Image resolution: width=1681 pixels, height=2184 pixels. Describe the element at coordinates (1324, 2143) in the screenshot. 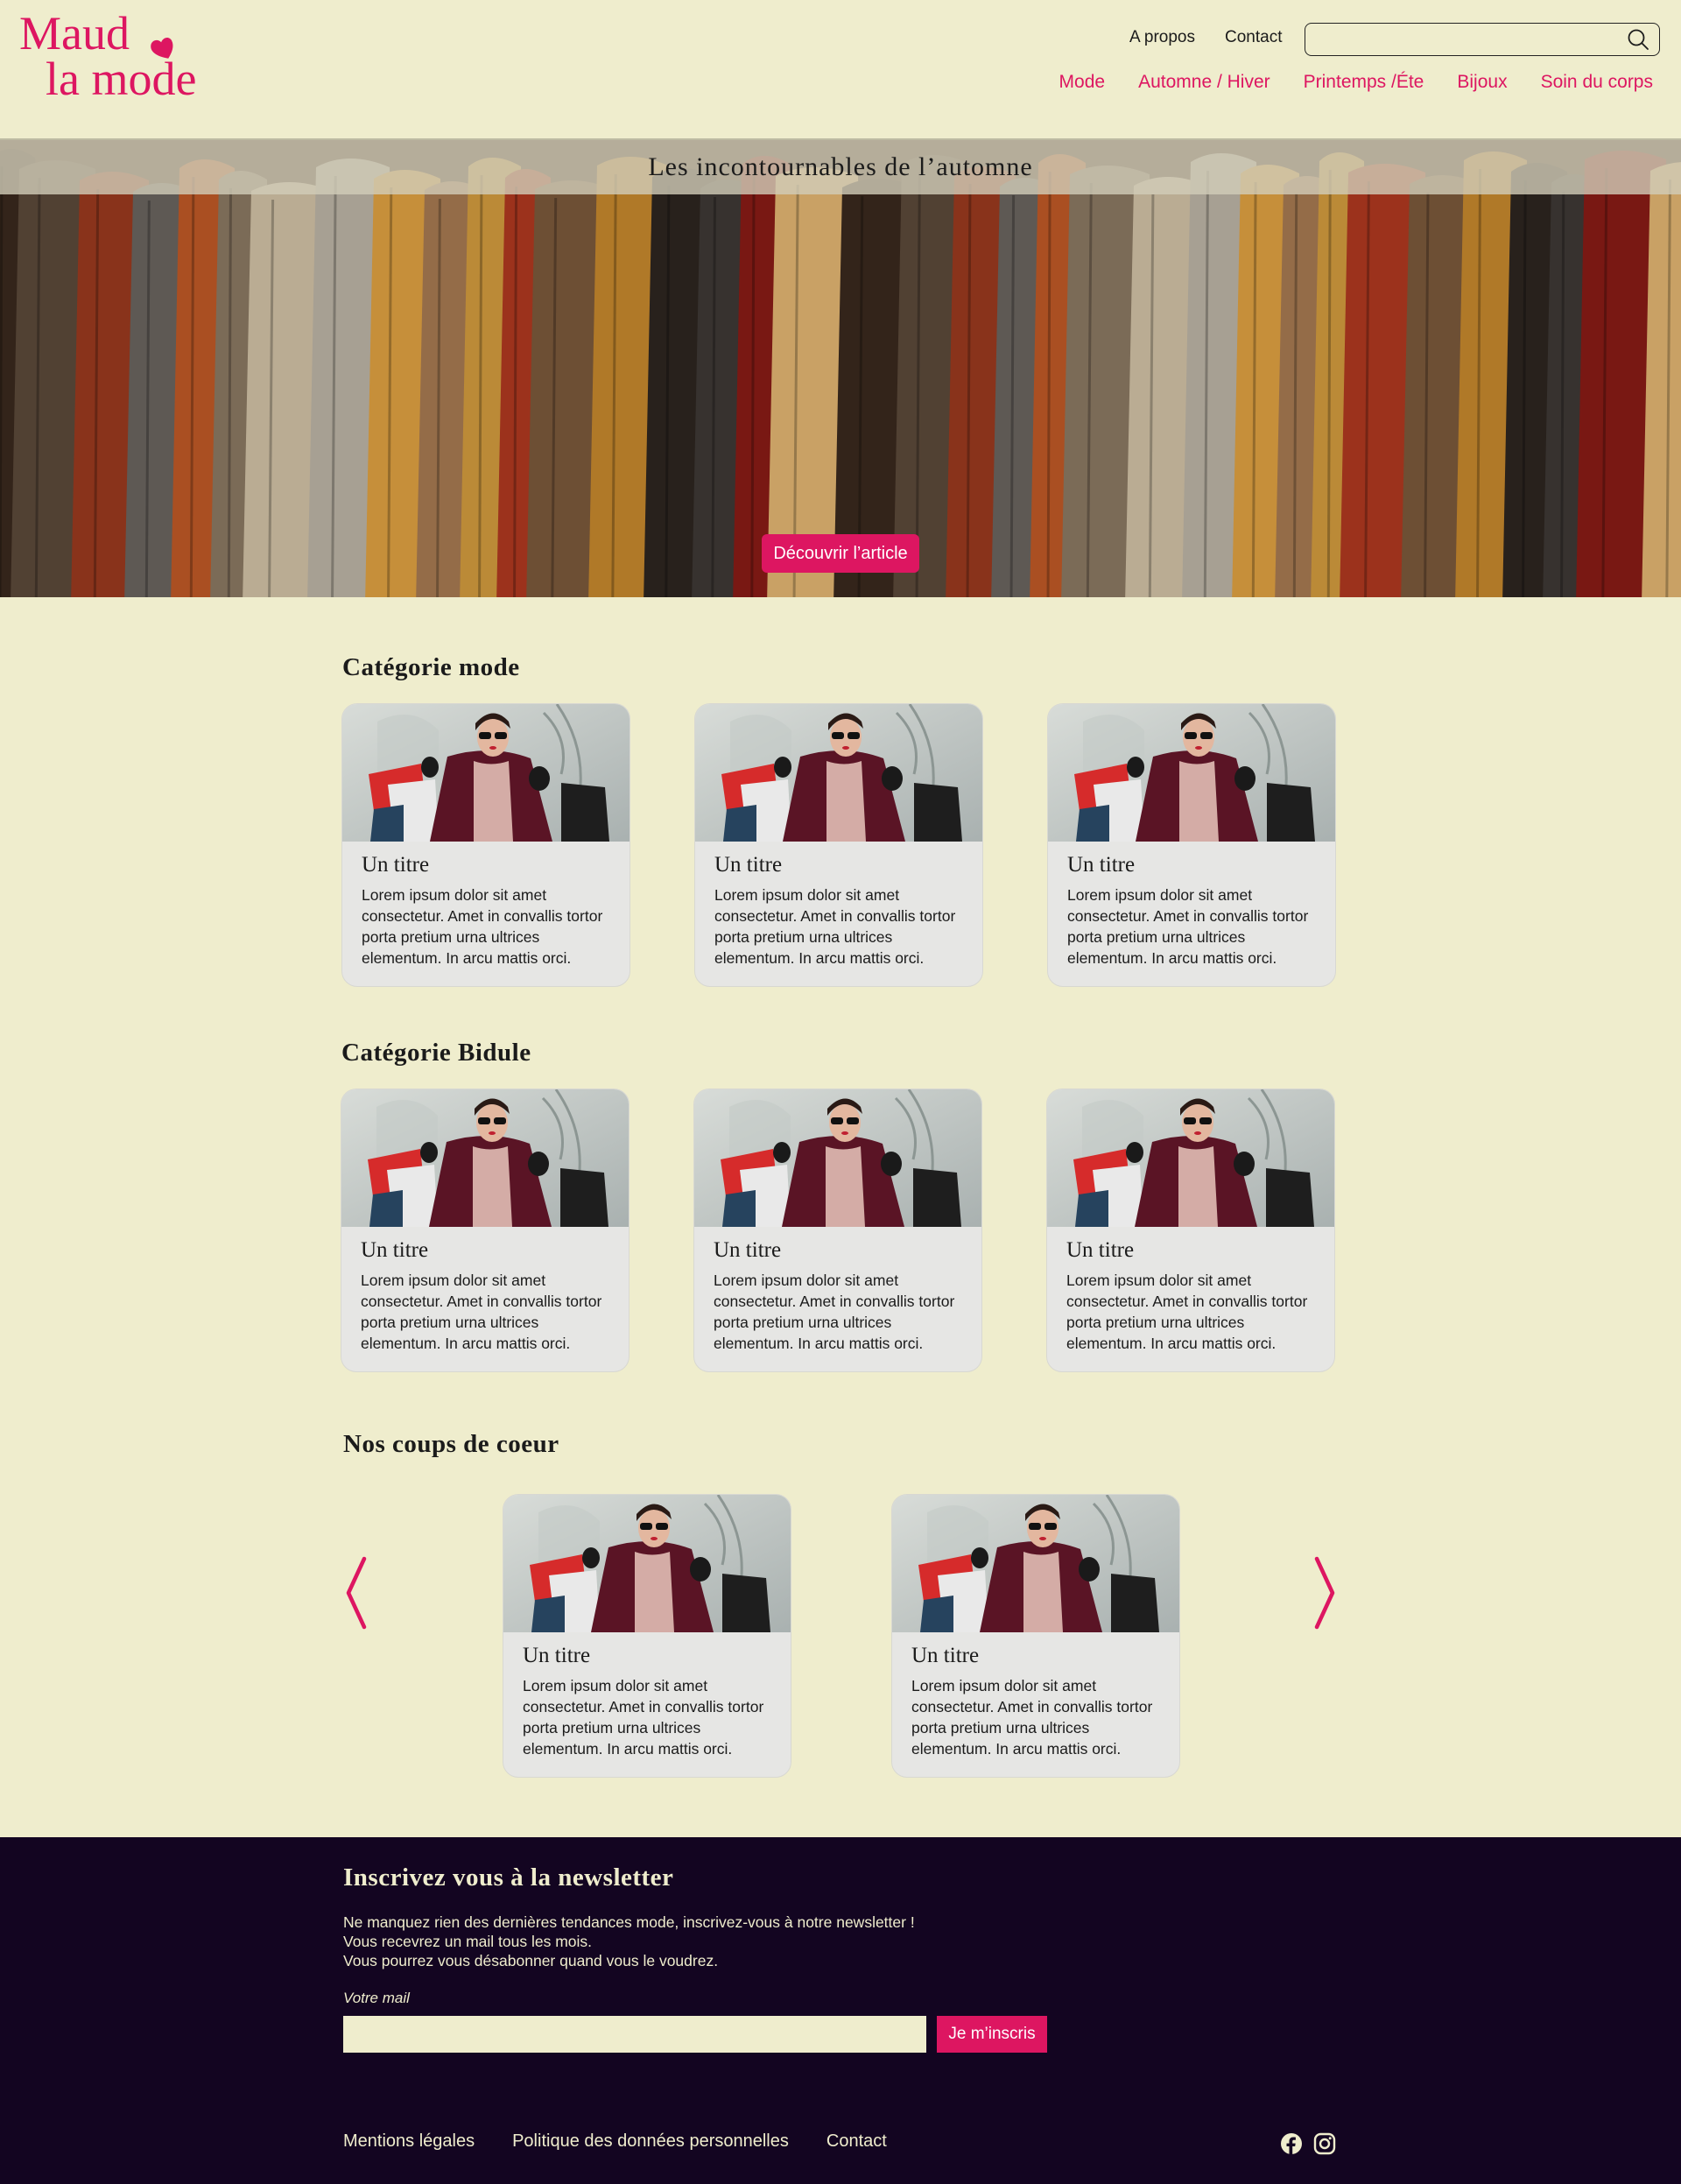

I see `instagram-icon` at that location.